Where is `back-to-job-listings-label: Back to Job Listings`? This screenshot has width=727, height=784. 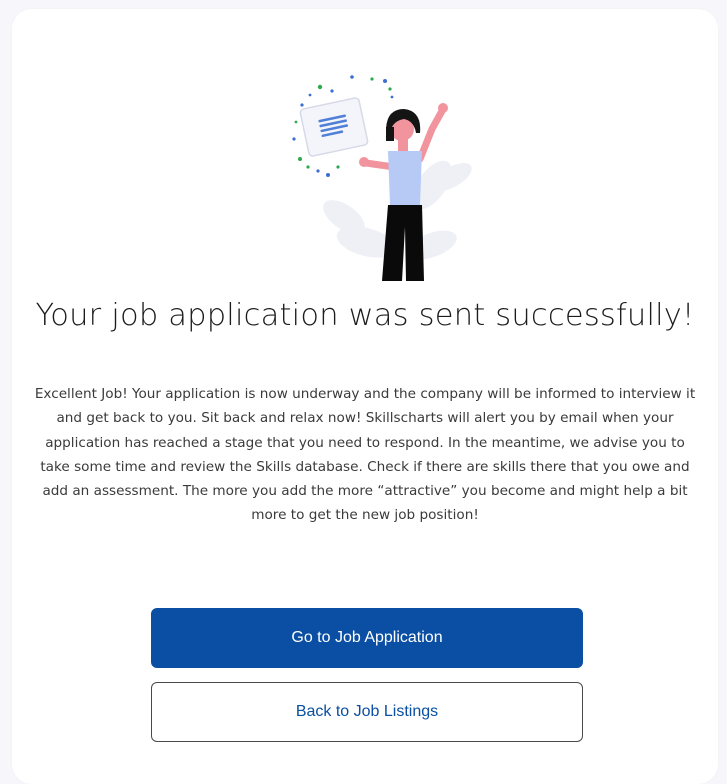 back-to-job-listings-label: Back to Job Listings is located at coordinates (367, 711).